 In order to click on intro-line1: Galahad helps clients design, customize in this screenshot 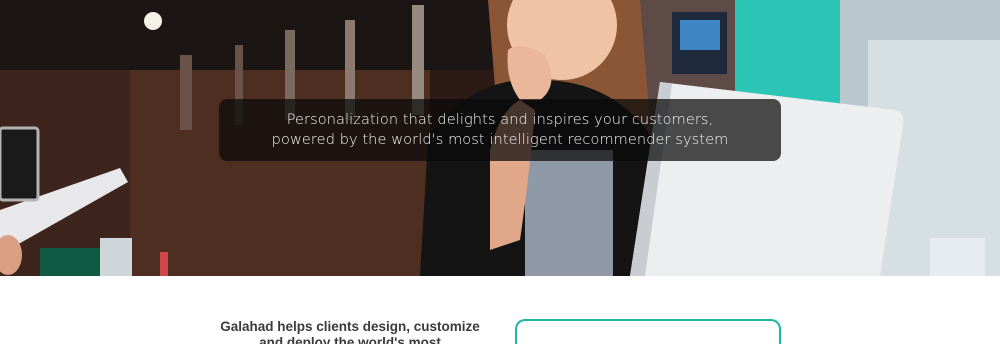, I will do `click(350, 326)`.